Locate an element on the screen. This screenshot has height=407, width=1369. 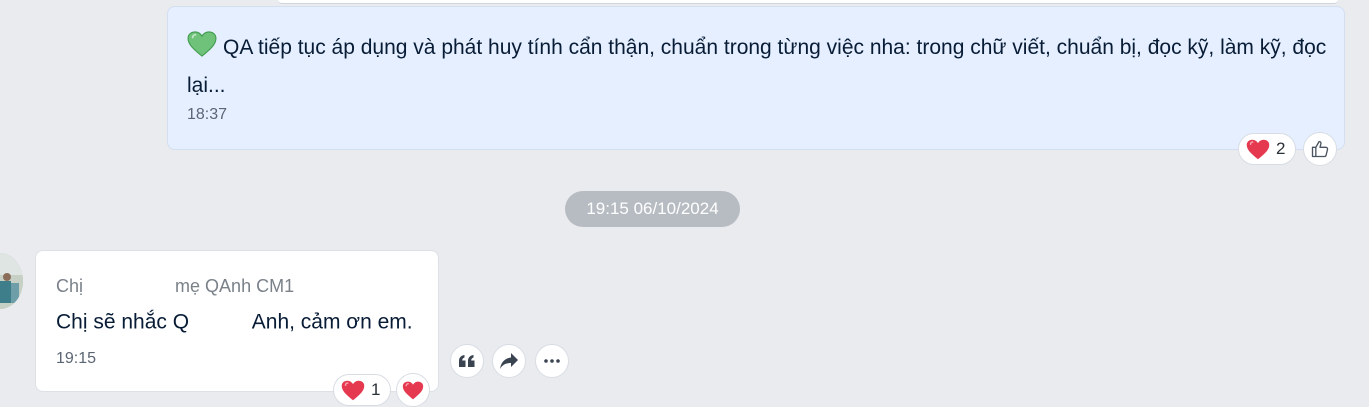
more-icon is located at coordinates (552, 361).